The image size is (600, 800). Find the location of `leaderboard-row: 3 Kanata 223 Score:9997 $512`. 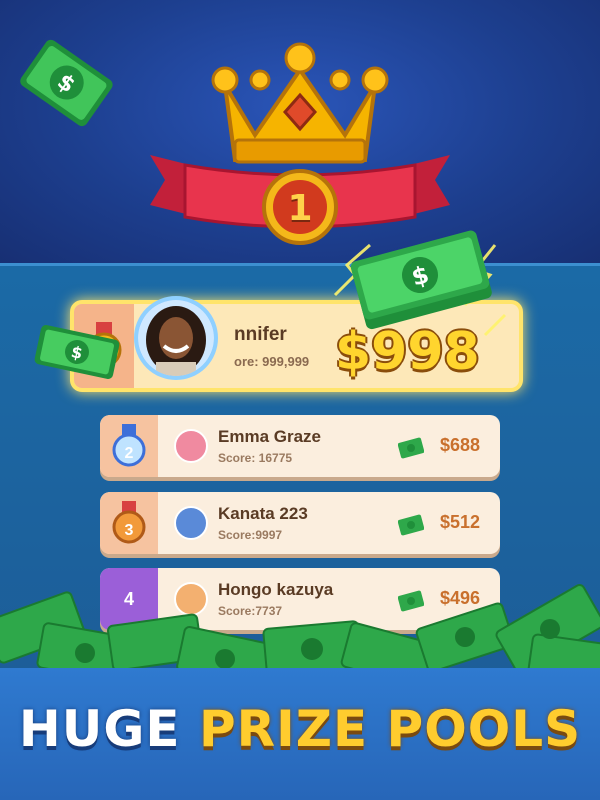

leaderboard-row: 3 Kanata 223 Score:9997 $512 is located at coordinates (300, 523).